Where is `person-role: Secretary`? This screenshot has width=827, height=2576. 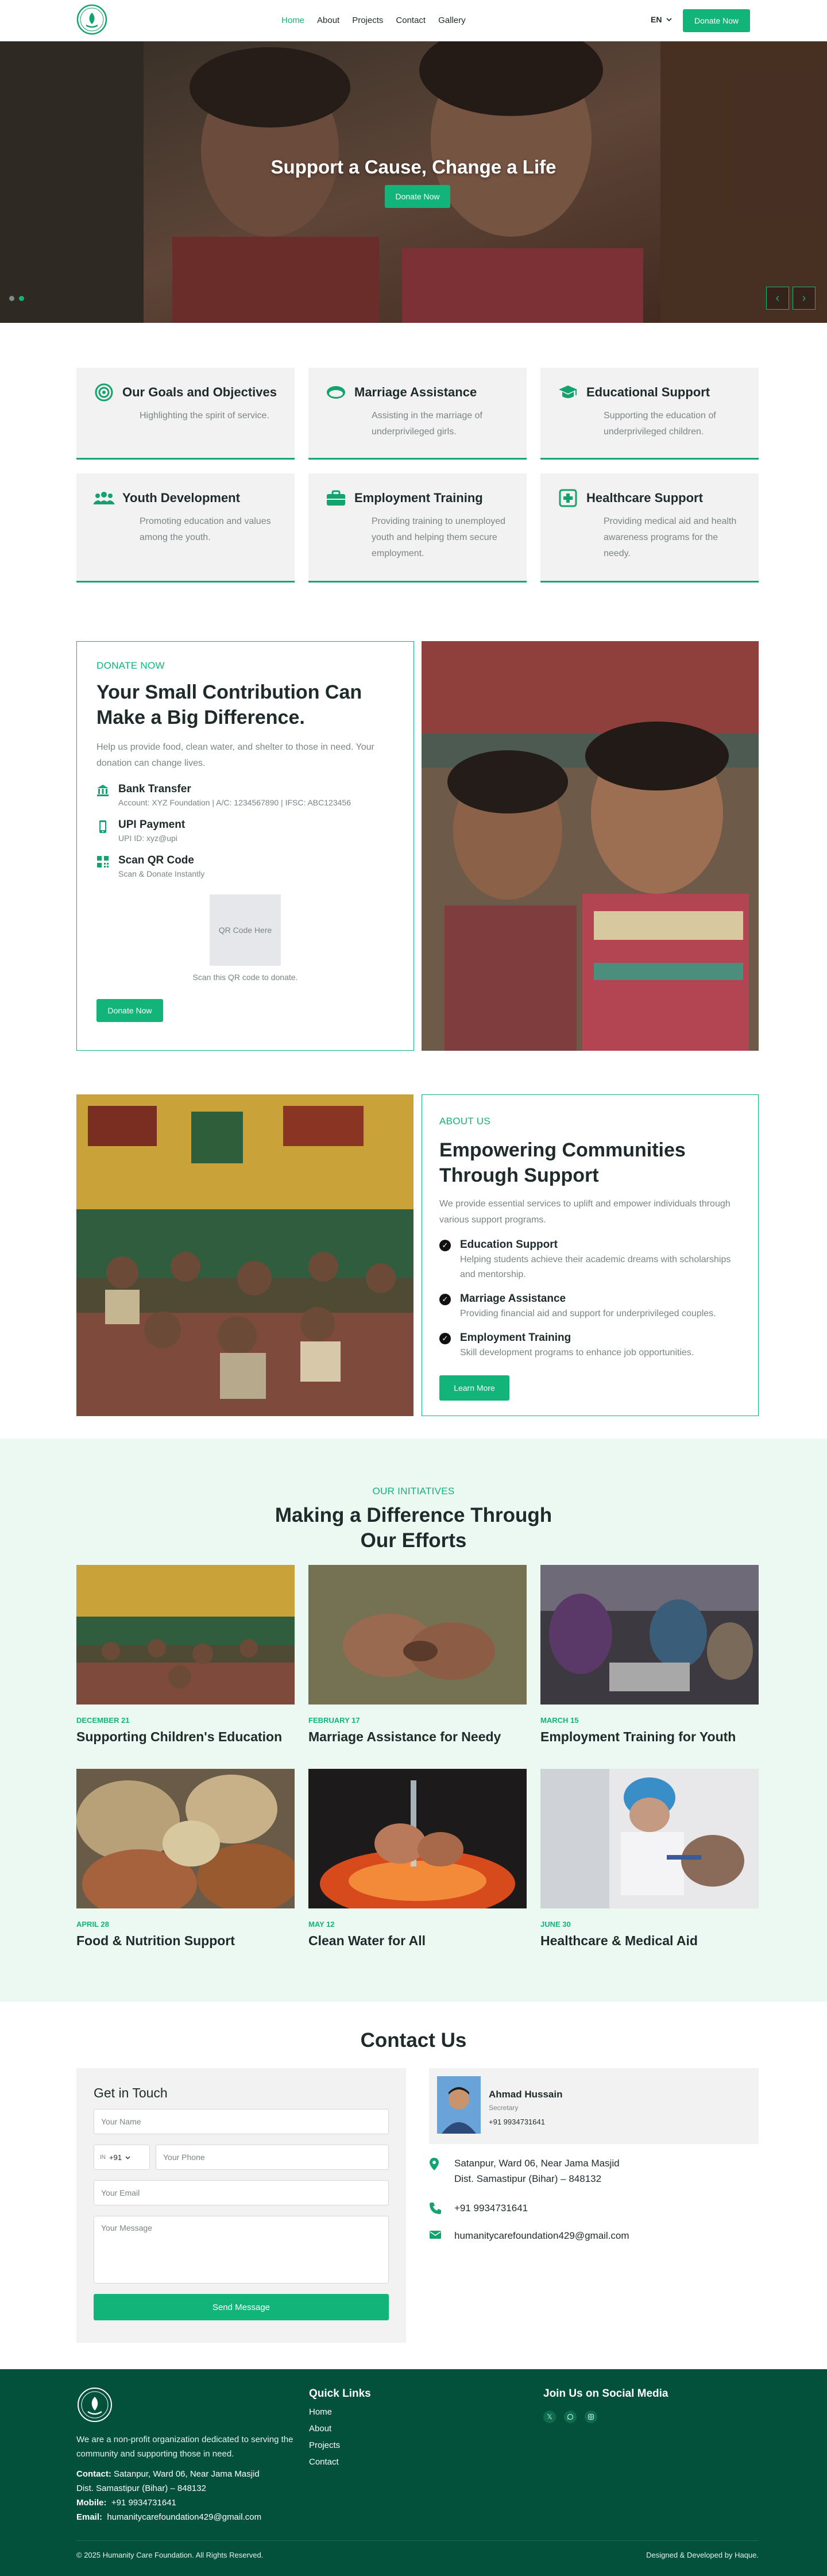
person-role: Secretary is located at coordinates (504, 2108).